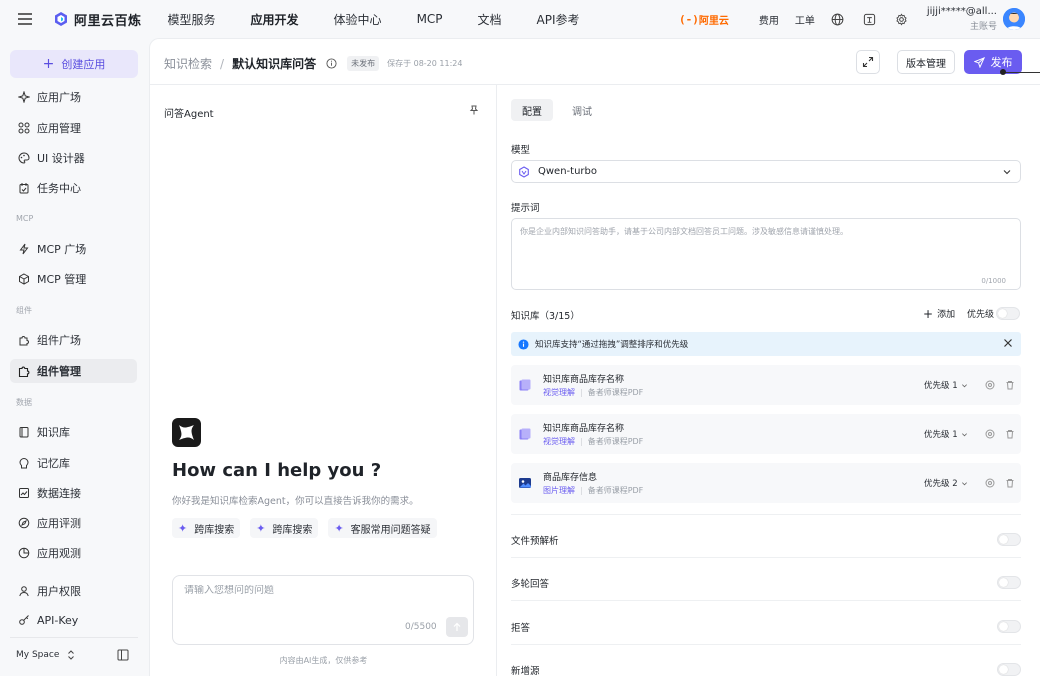 This screenshot has width=1040, height=676. Describe the element at coordinates (73, 340) in the screenshot. I see `sidebar-item-component-square: 组件广场` at that location.